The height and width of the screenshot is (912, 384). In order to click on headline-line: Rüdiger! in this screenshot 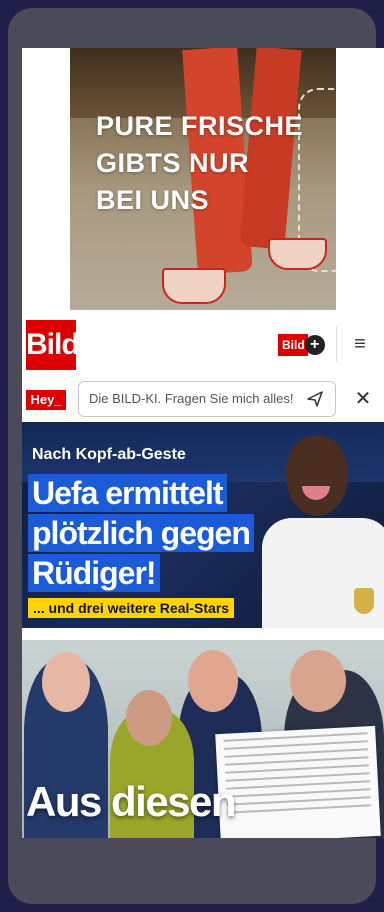, I will do `click(94, 573)`.